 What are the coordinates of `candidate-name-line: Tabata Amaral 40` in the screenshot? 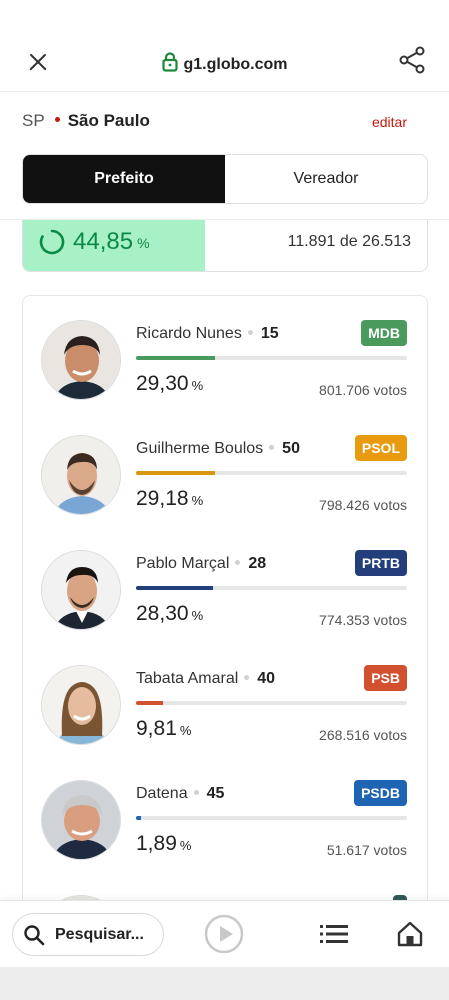 It's located at (205, 679).